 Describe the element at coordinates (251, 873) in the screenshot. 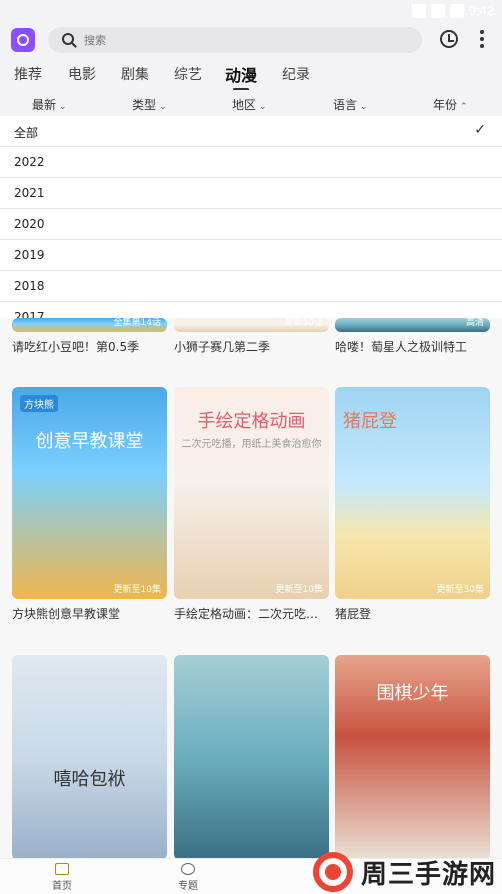

I see `bottom-nav: 首页 专题 周三手游网` at that location.